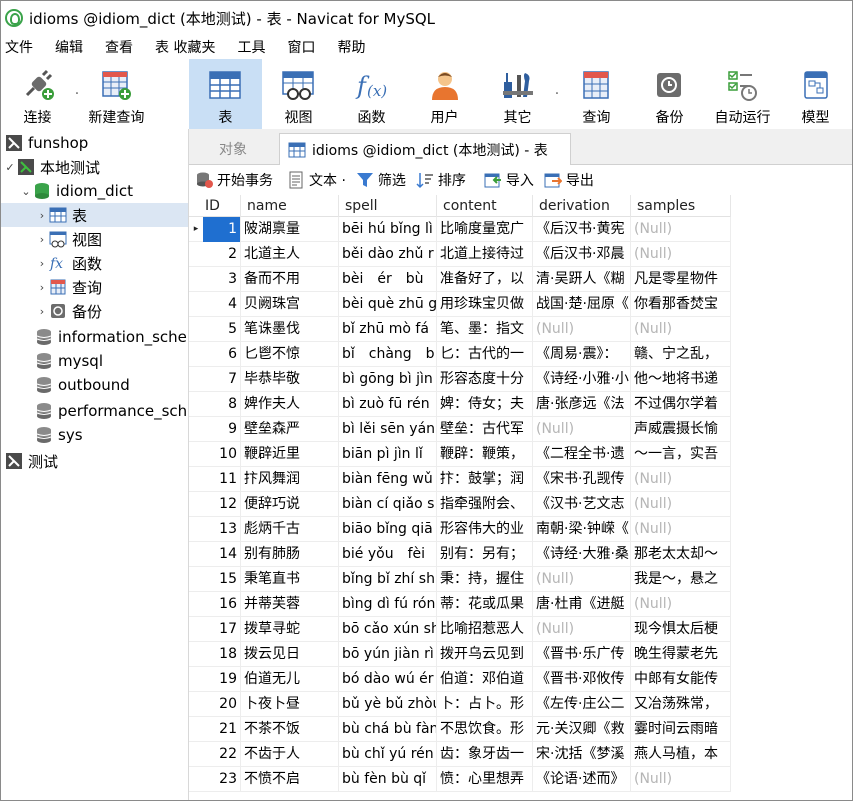  What do you see at coordinates (222, 629) in the screenshot?
I see `cell-id: 17` at bounding box center [222, 629].